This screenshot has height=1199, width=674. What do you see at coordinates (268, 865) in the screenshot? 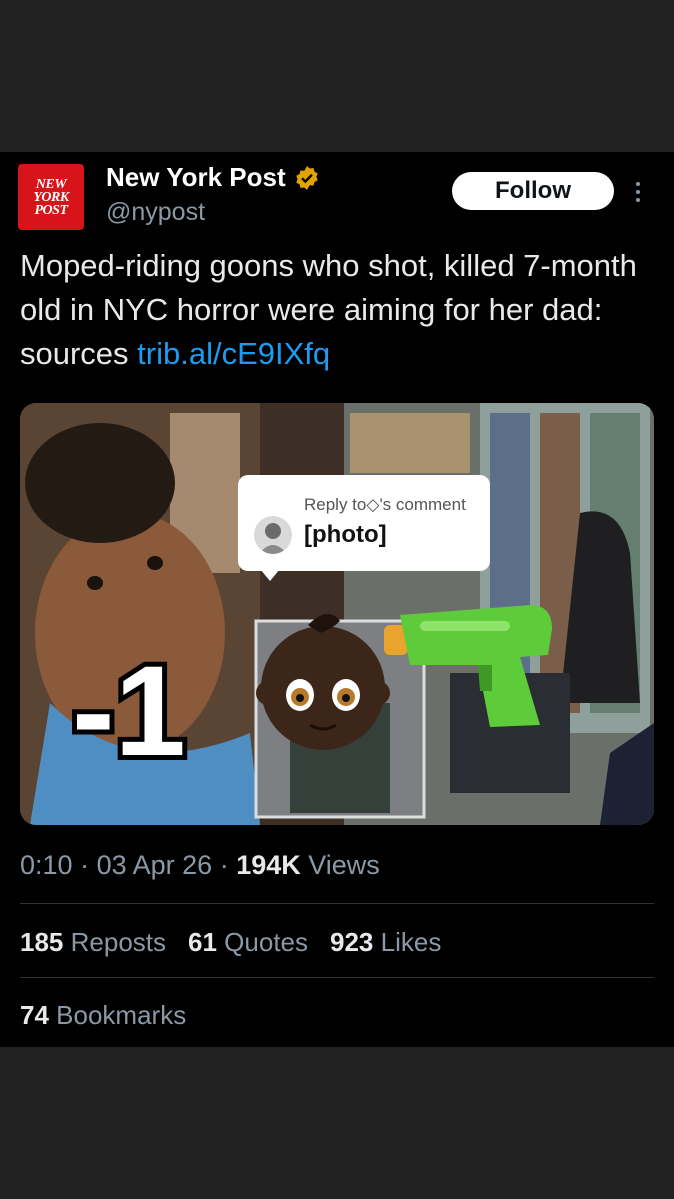
I see `views-count: 194K` at bounding box center [268, 865].